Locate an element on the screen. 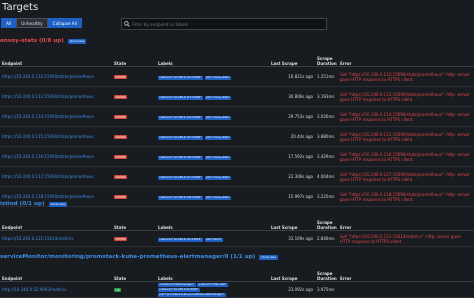  scrape-duration: 3.193ms is located at coordinates (326, 96).